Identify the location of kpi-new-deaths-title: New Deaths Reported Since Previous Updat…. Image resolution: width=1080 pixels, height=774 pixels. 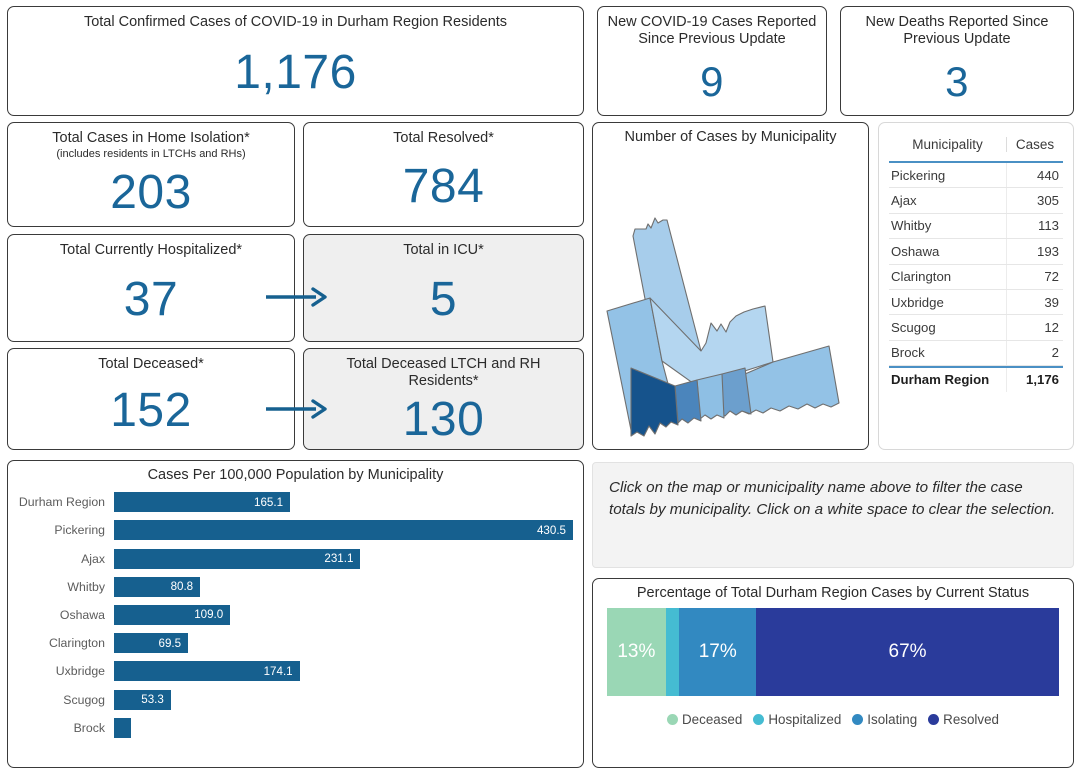
(957, 31).